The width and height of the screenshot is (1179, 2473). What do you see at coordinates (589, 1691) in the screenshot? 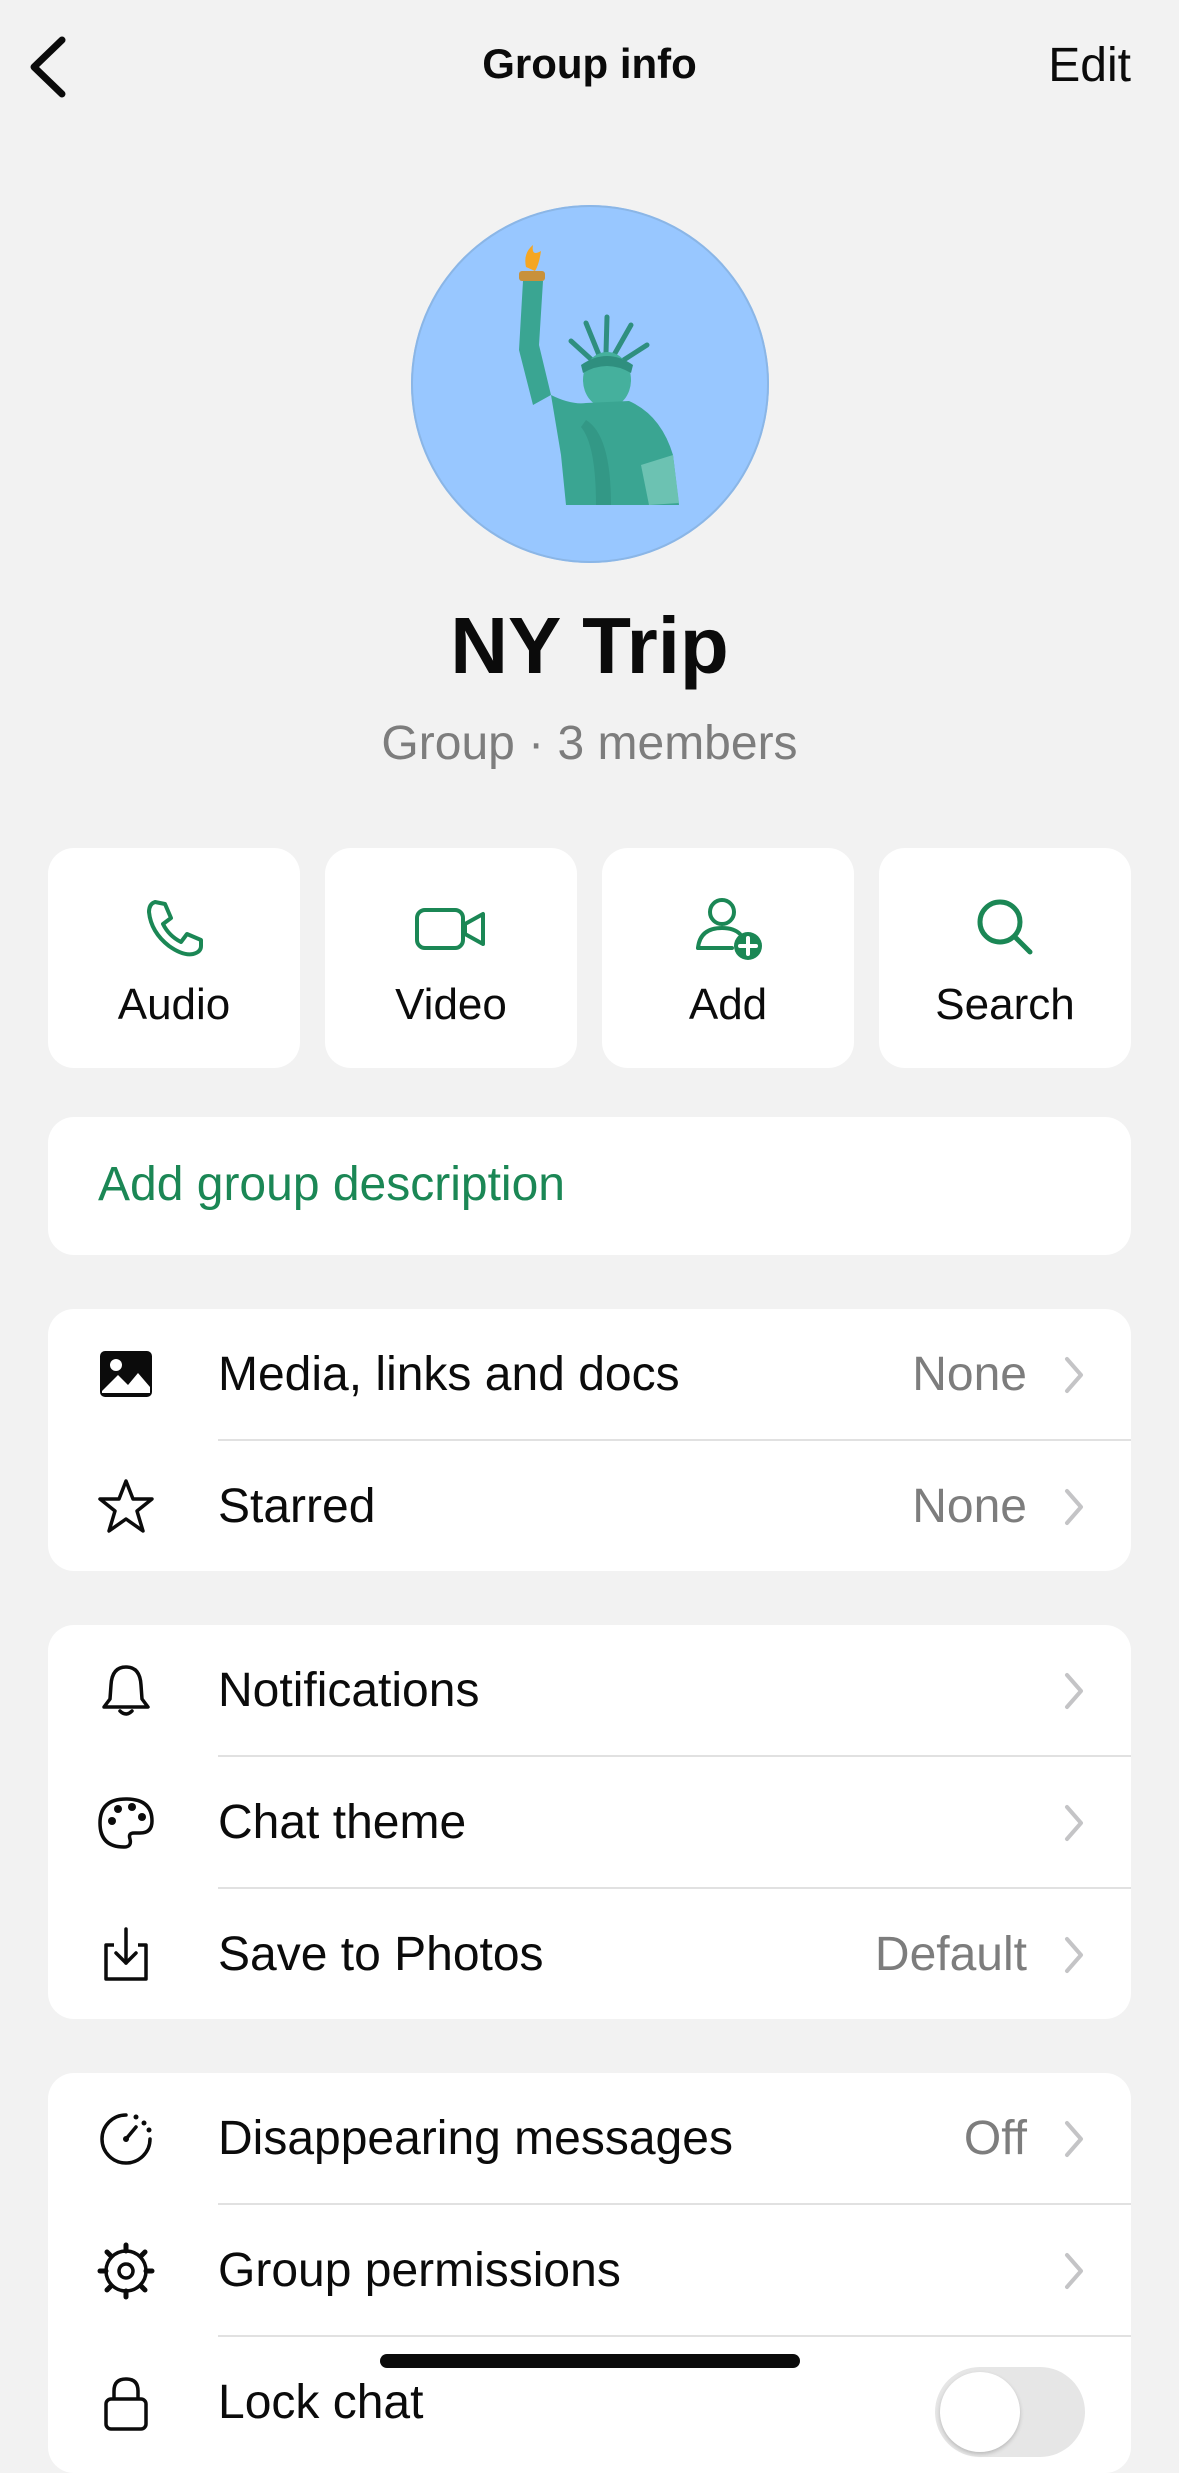
I see `notifications-row: Notifications` at bounding box center [589, 1691].